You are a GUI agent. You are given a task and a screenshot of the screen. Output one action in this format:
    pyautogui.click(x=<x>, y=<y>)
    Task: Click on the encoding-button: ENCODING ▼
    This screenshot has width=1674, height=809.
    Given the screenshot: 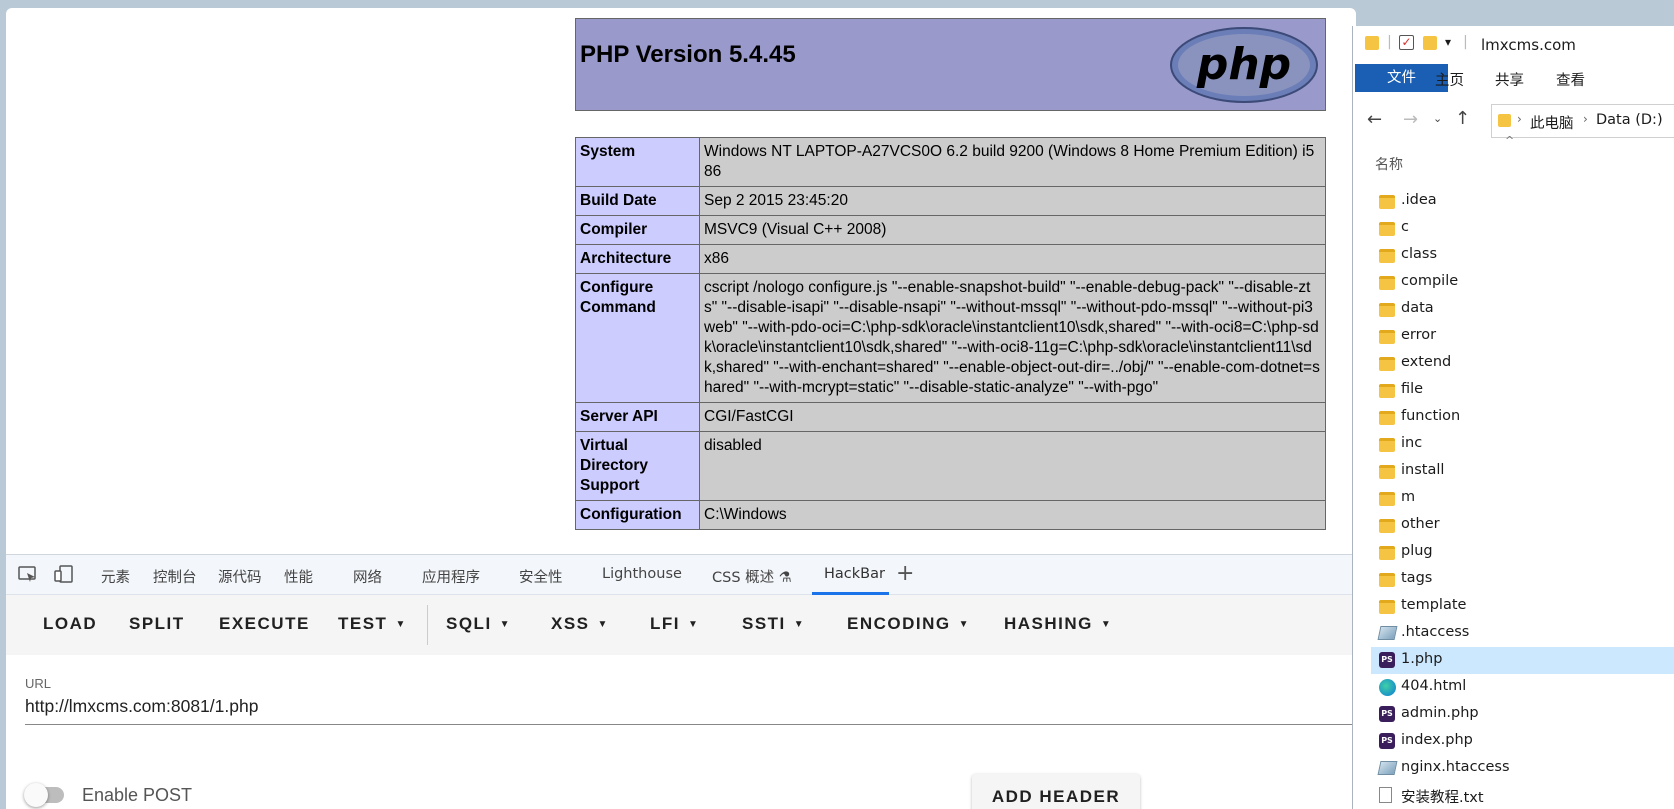 What is the action you would take?
    pyautogui.click(x=908, y=624)
    